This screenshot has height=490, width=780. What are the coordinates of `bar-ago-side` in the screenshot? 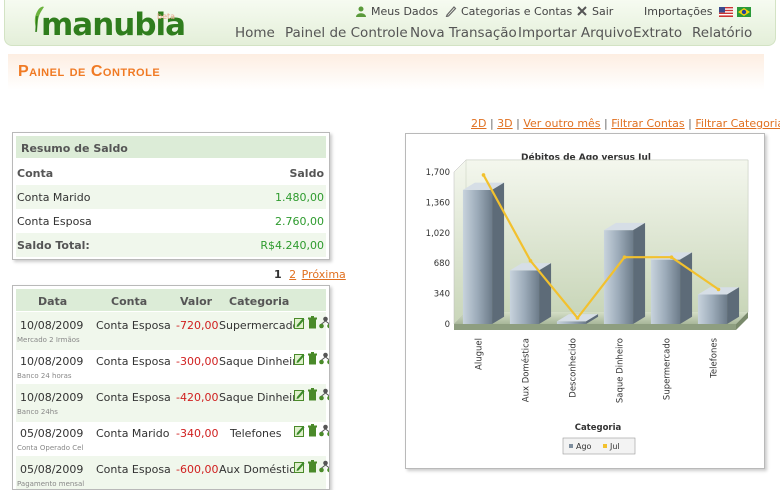 It's located at (639, 273).